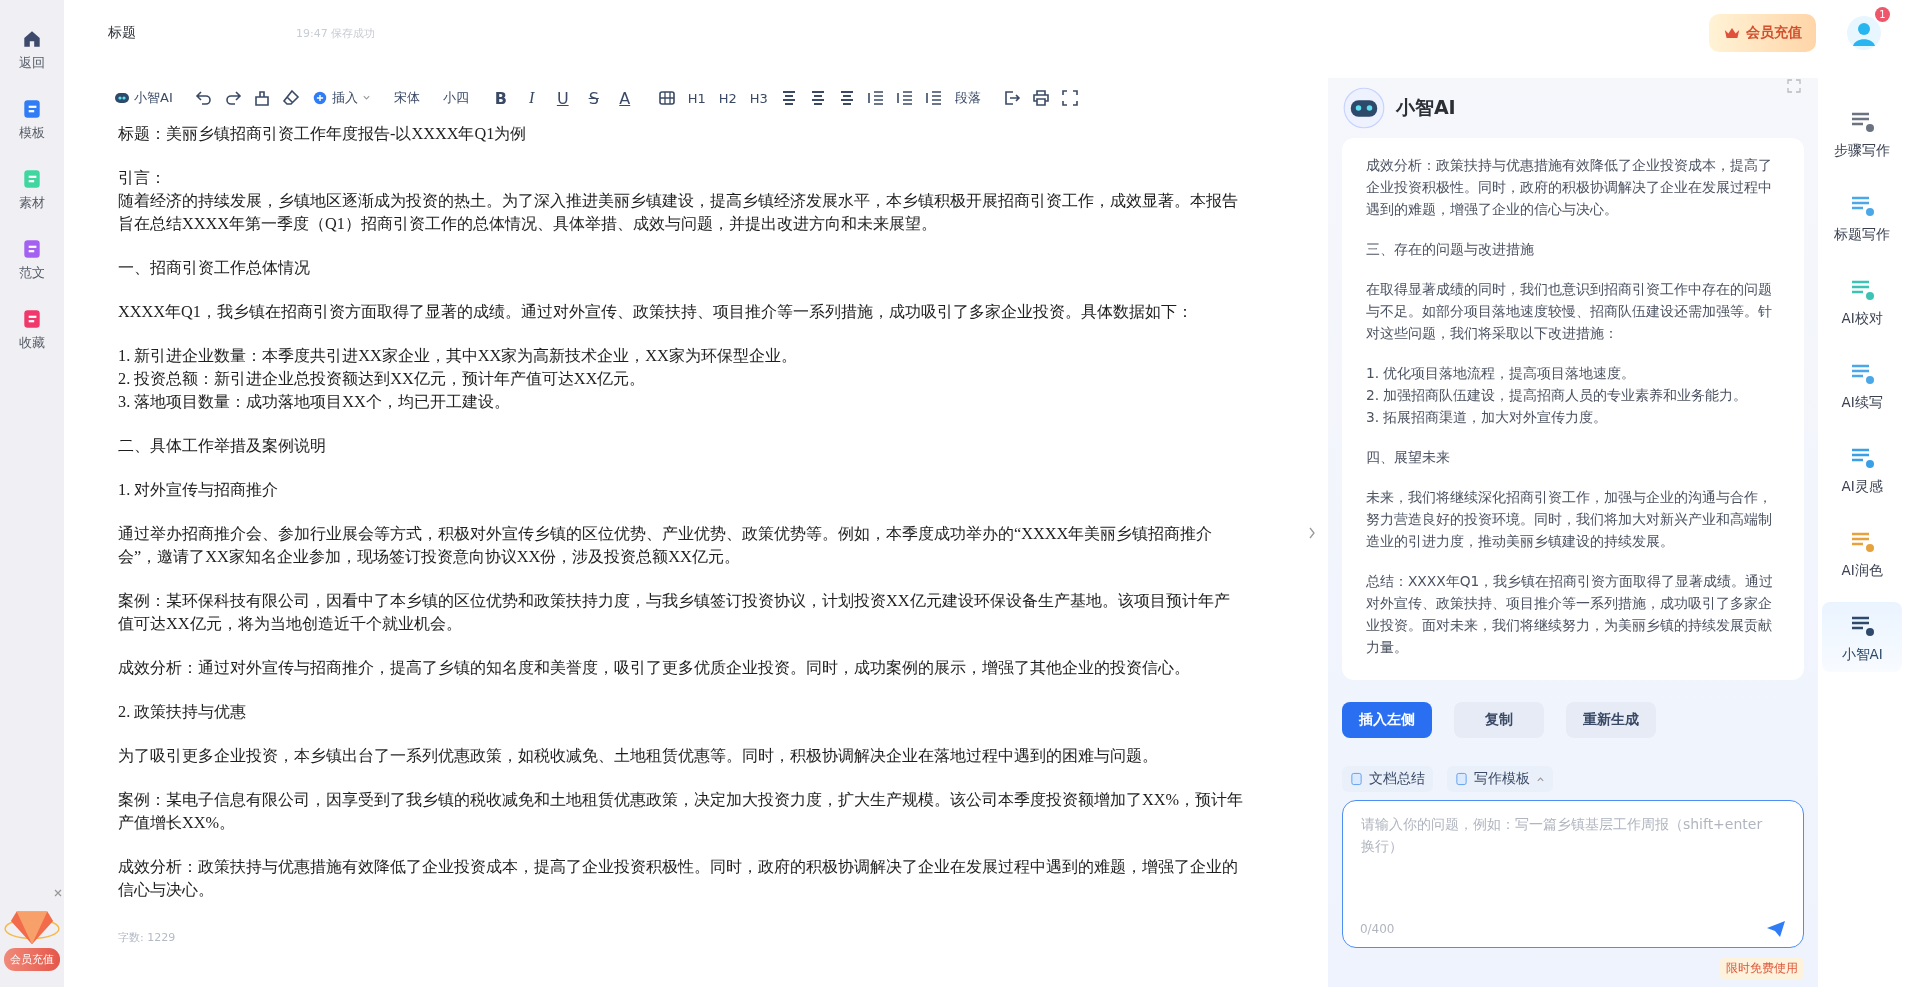 This screenshot has width=1906, height=987. I want to click on font-size-dropdown: 小四, so click(455, 98).